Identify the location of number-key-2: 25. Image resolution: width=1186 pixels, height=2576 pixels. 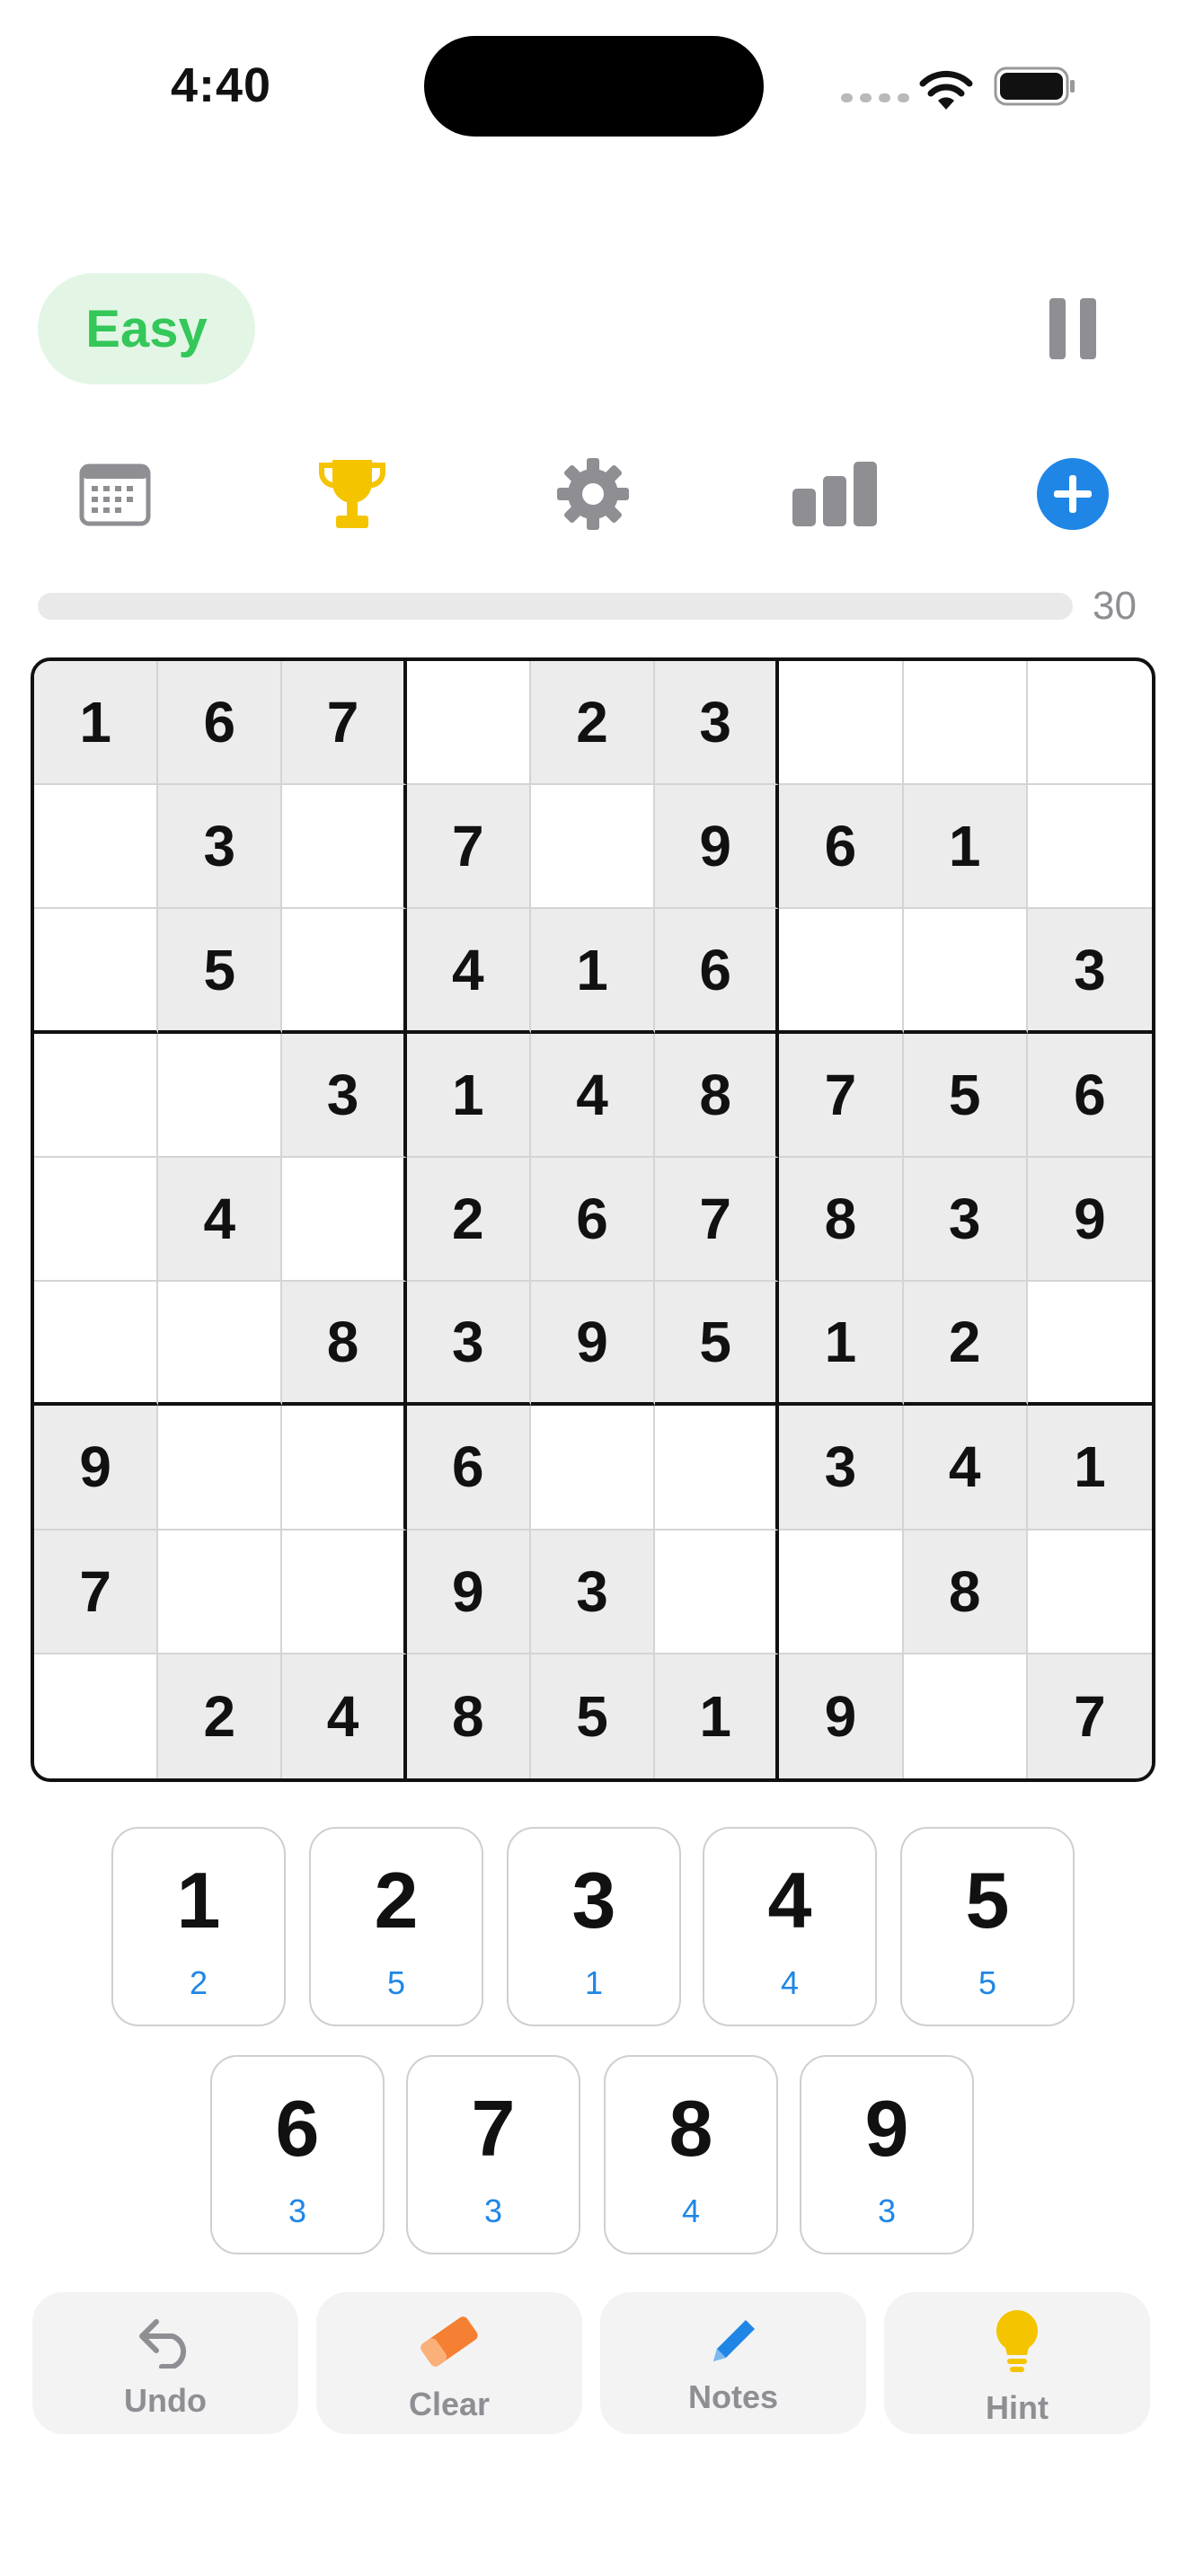
(396, 1926).